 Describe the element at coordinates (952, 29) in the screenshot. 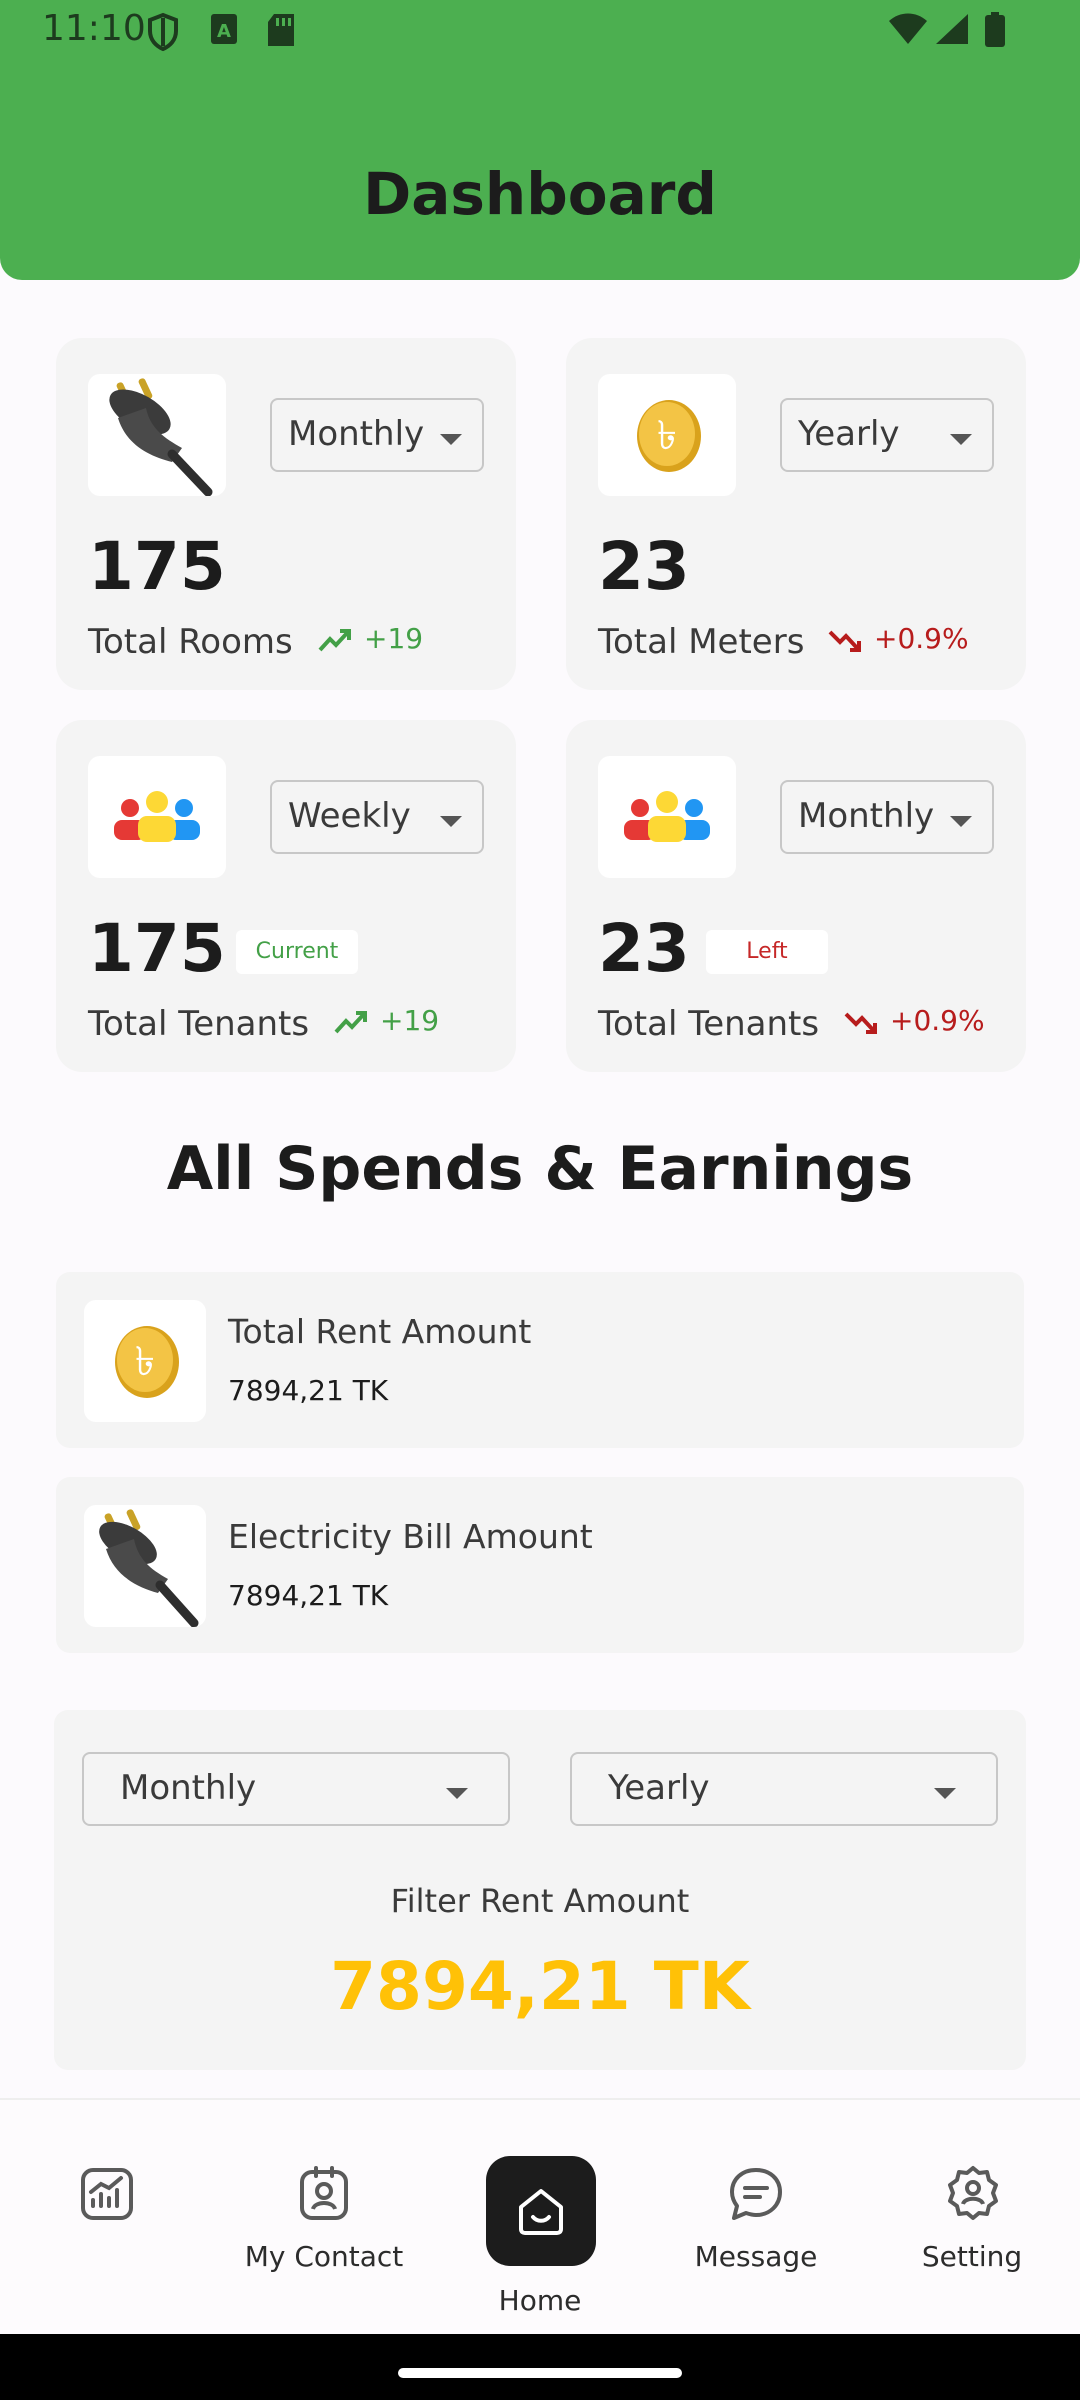

I see `signal-icon` at that location.